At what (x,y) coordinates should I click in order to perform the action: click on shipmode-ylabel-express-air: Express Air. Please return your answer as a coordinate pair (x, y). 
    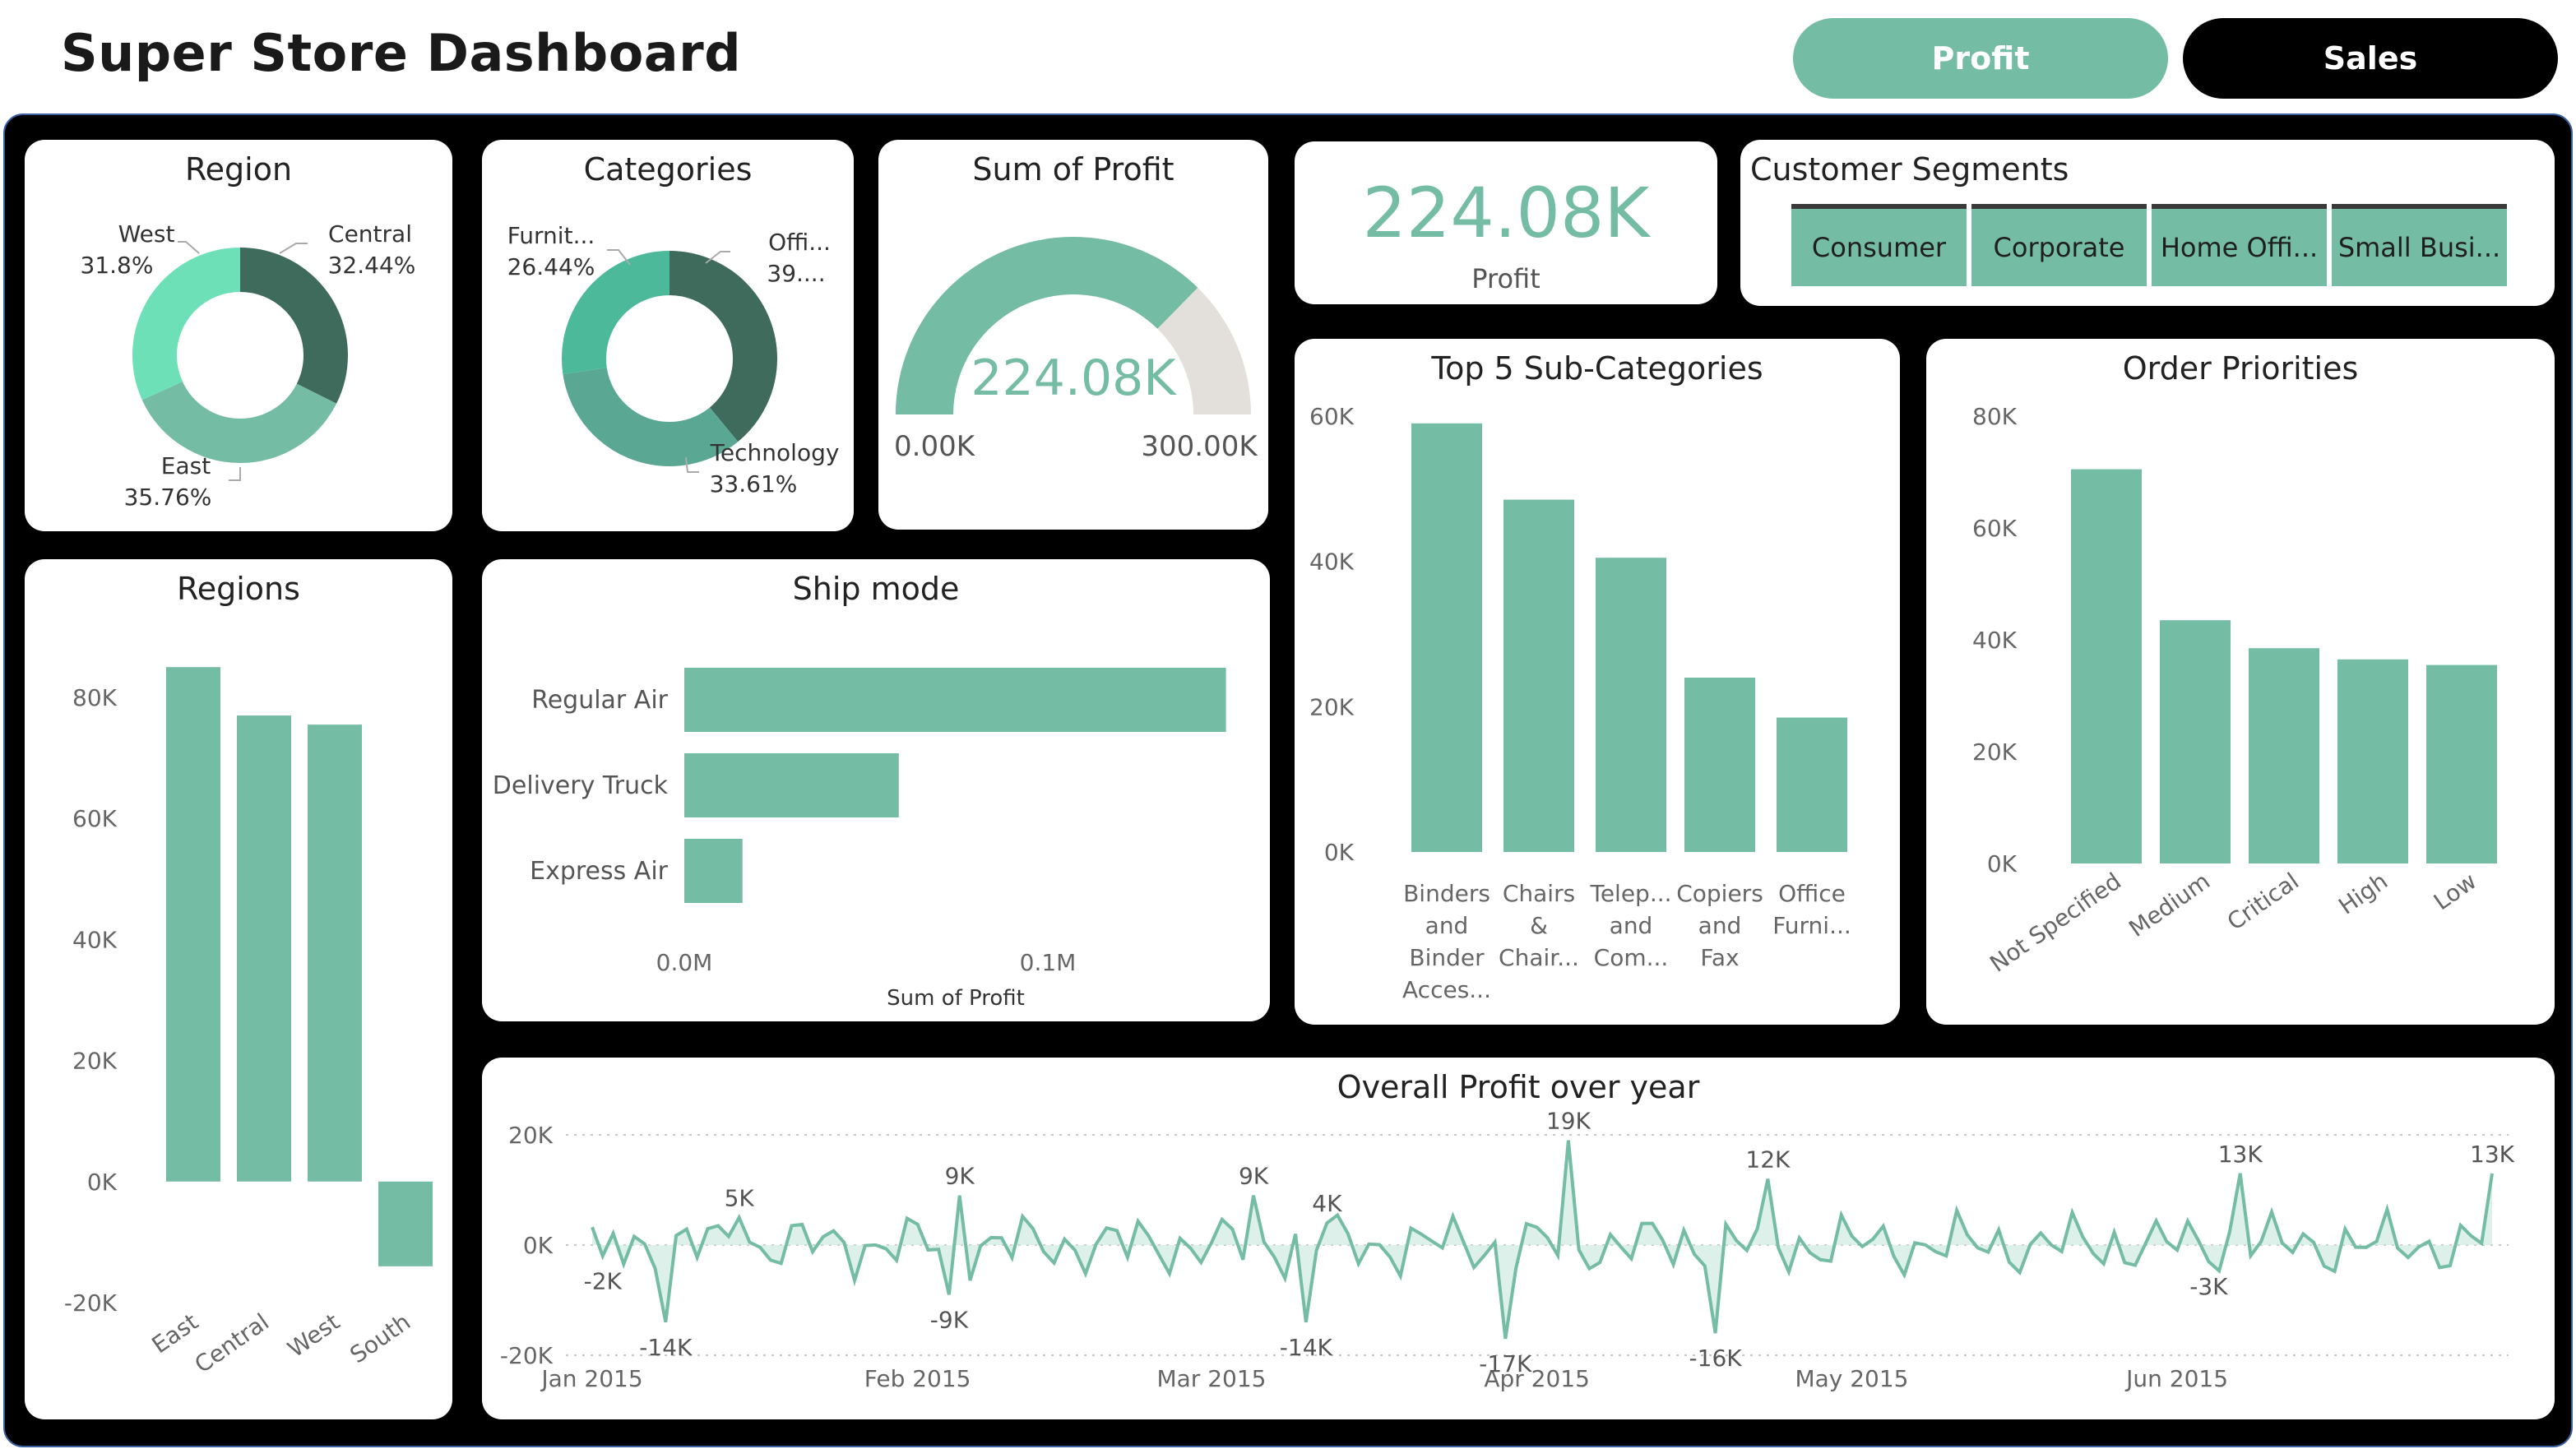
    Looking at the image, I should click on (599, 871).